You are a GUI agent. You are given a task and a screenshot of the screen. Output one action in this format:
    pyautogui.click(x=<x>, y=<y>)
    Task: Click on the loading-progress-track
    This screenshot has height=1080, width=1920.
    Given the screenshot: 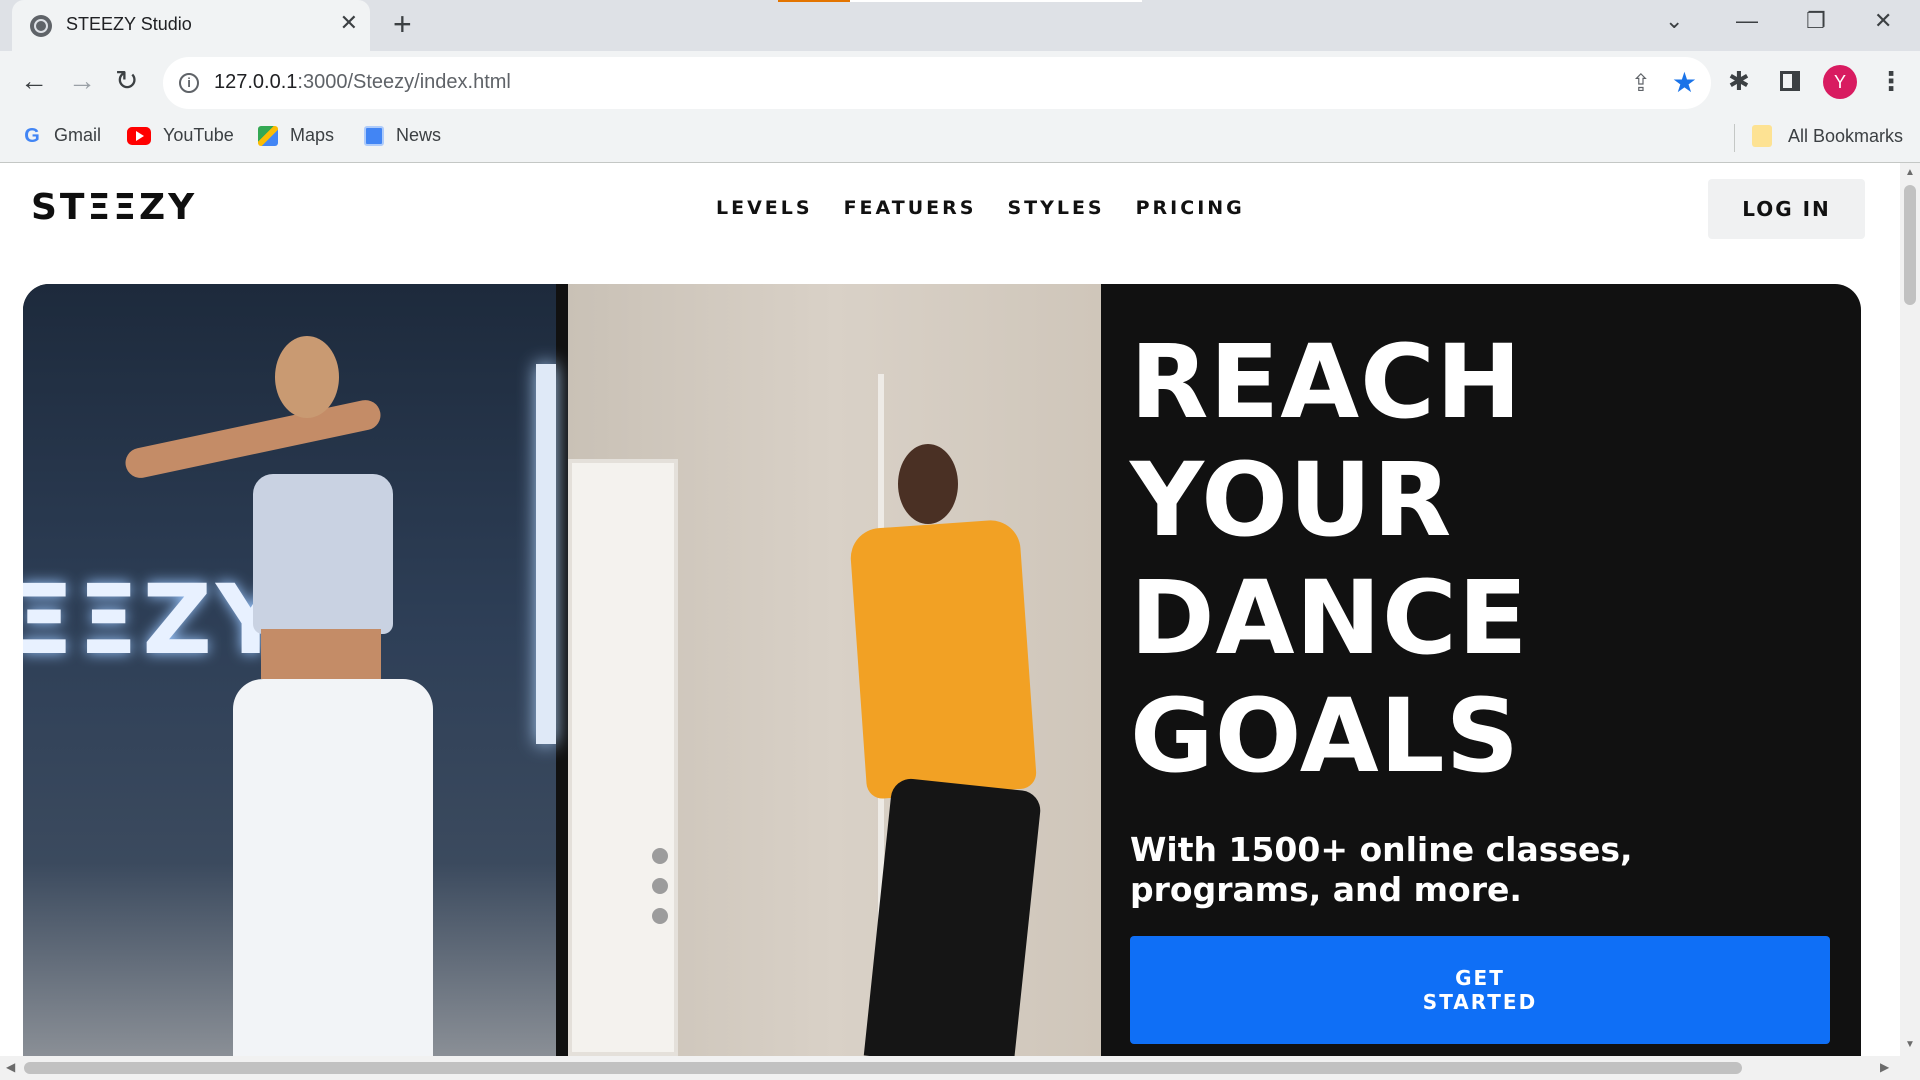 What is the action you would take?
    pyautogui.click(x=996, y=1)
    